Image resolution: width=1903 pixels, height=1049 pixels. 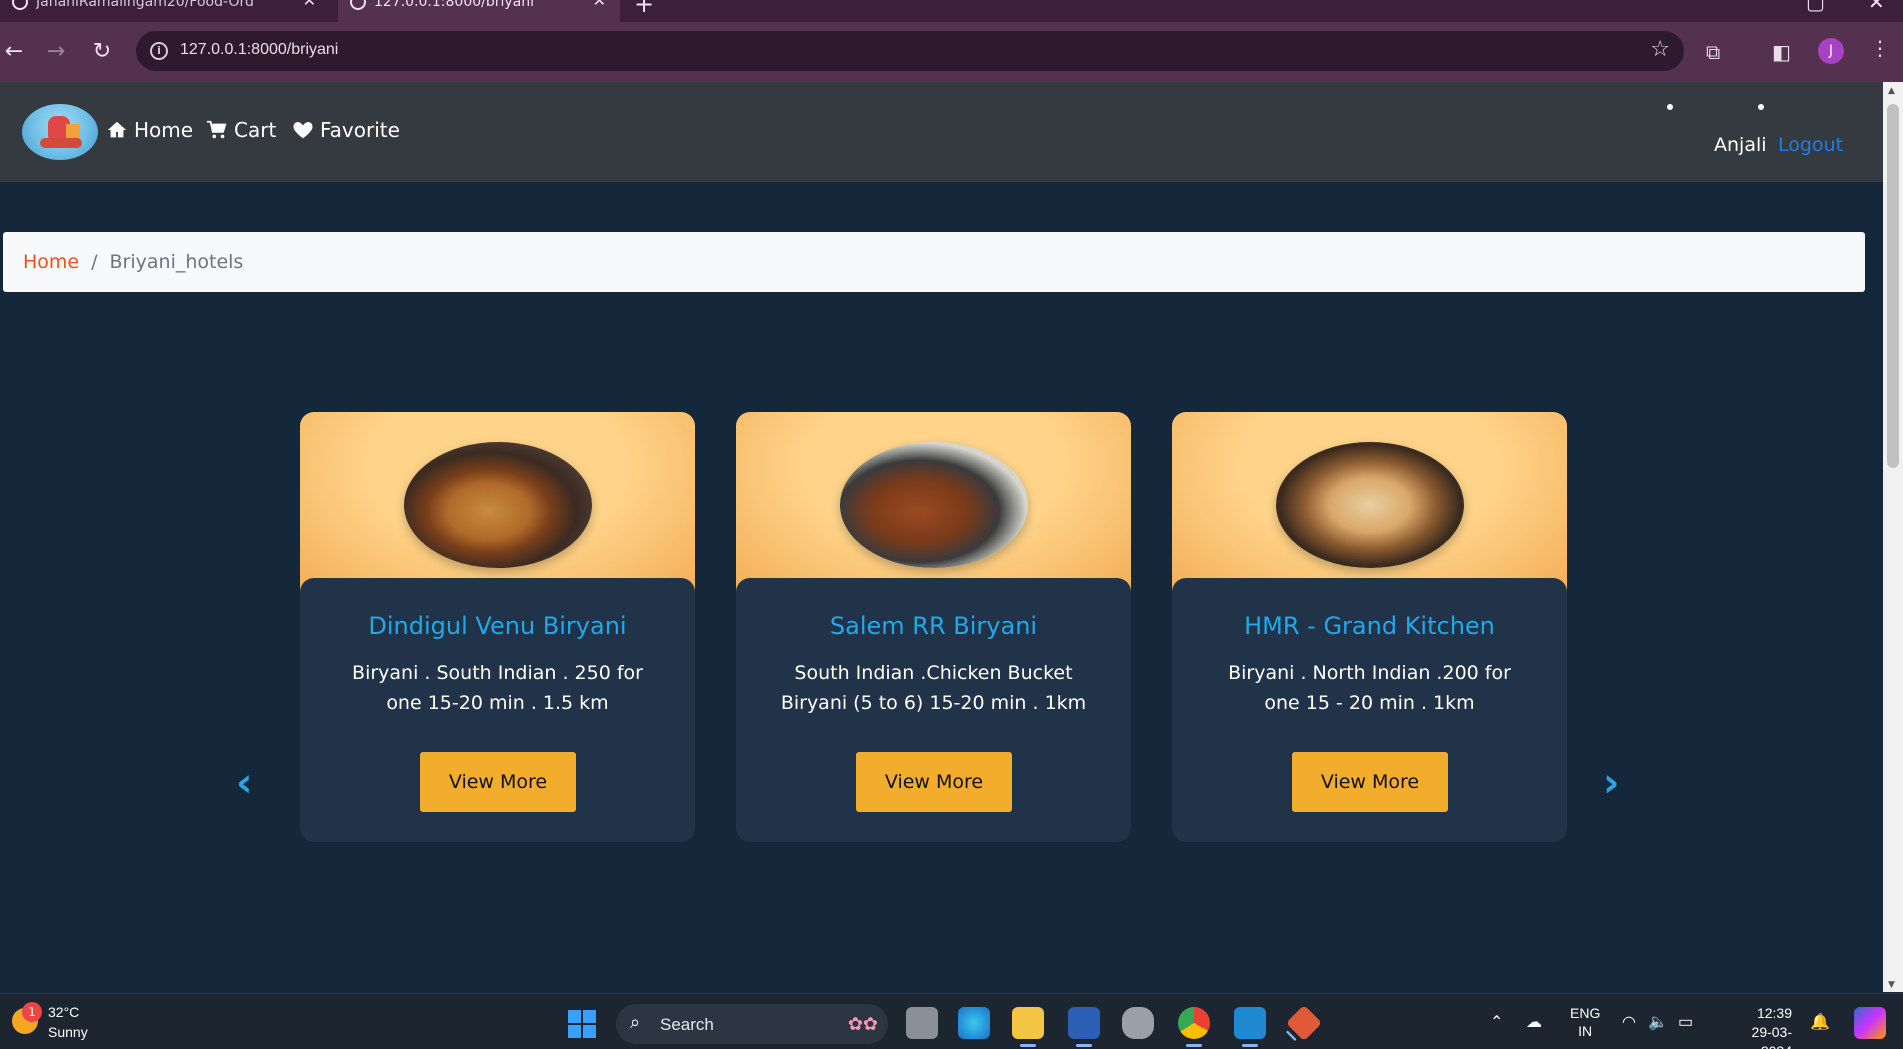 I want to click on tab-label: JananiRamalingam20/Food-Ord, so click(x=145, y=5).